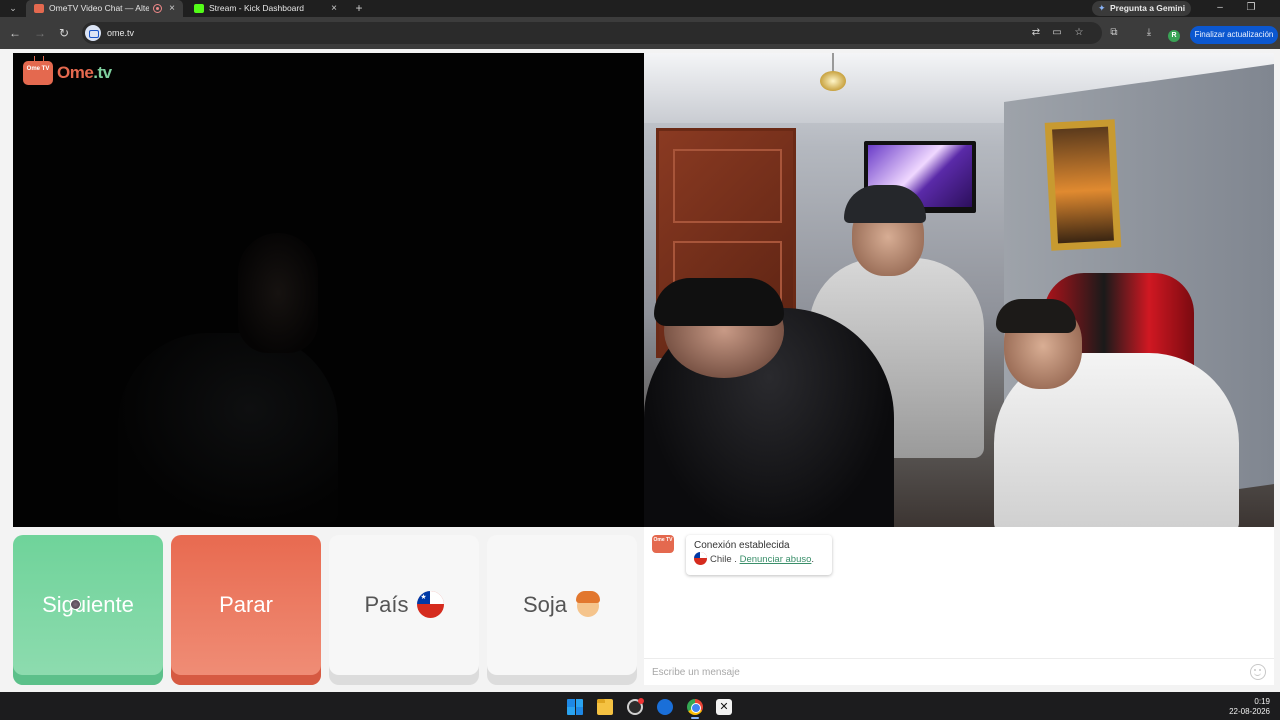  What do you see at coordinates (359, 8) in the screenshot?
I see `new-tab-button: +` at bounding box center [359, 8].